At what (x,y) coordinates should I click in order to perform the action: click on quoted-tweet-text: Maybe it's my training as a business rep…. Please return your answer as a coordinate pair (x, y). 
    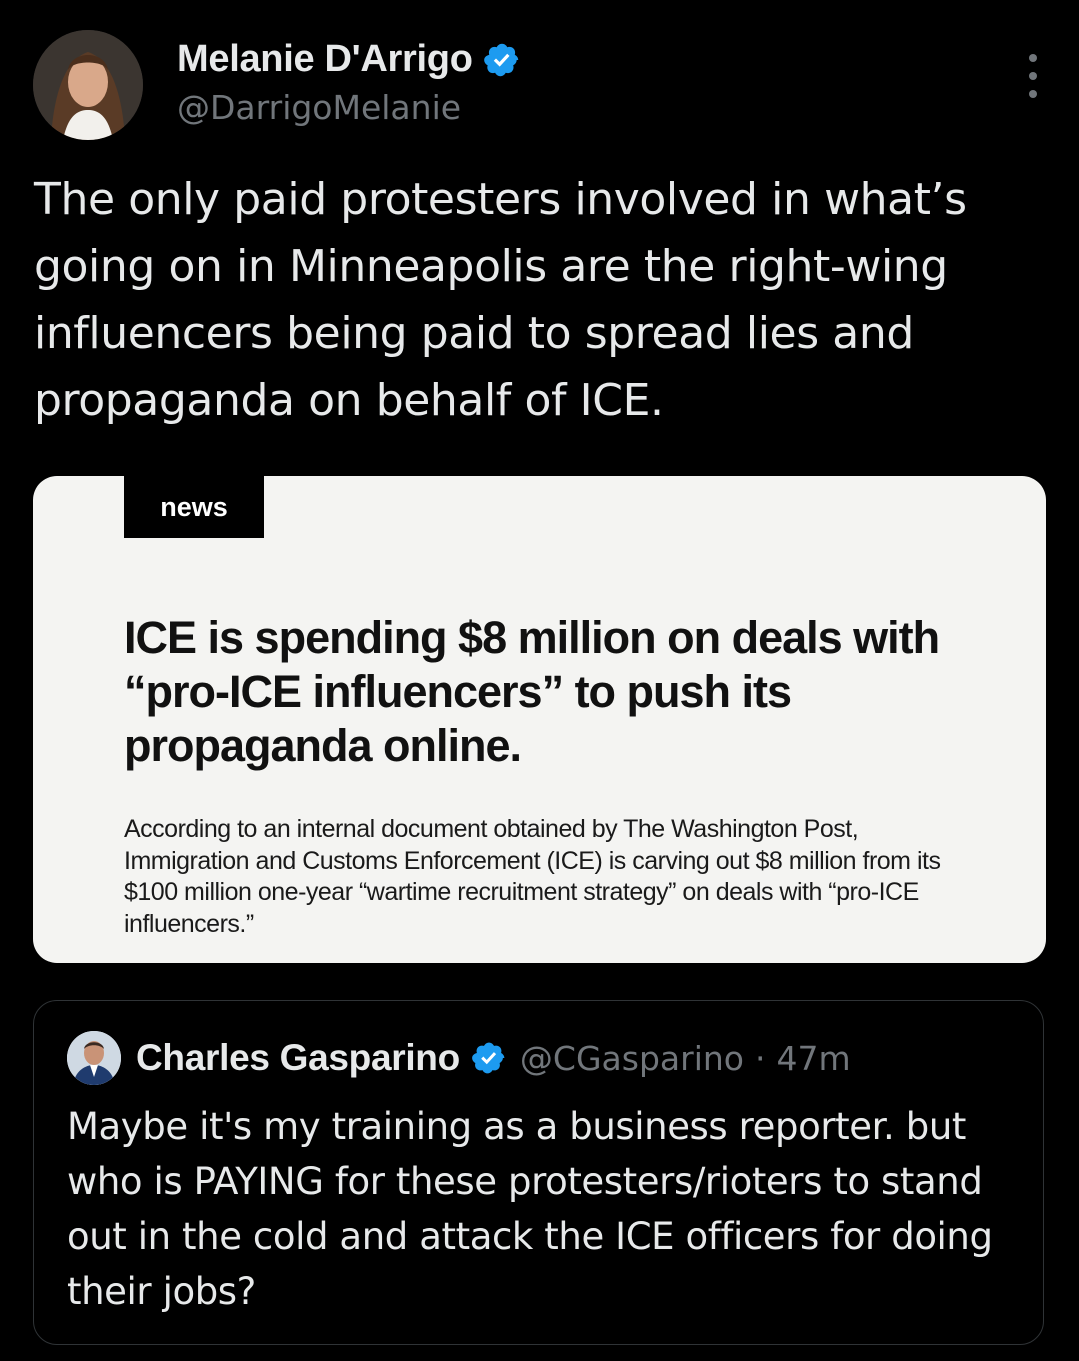
    Looking at the image, I should click on (530, 1209).